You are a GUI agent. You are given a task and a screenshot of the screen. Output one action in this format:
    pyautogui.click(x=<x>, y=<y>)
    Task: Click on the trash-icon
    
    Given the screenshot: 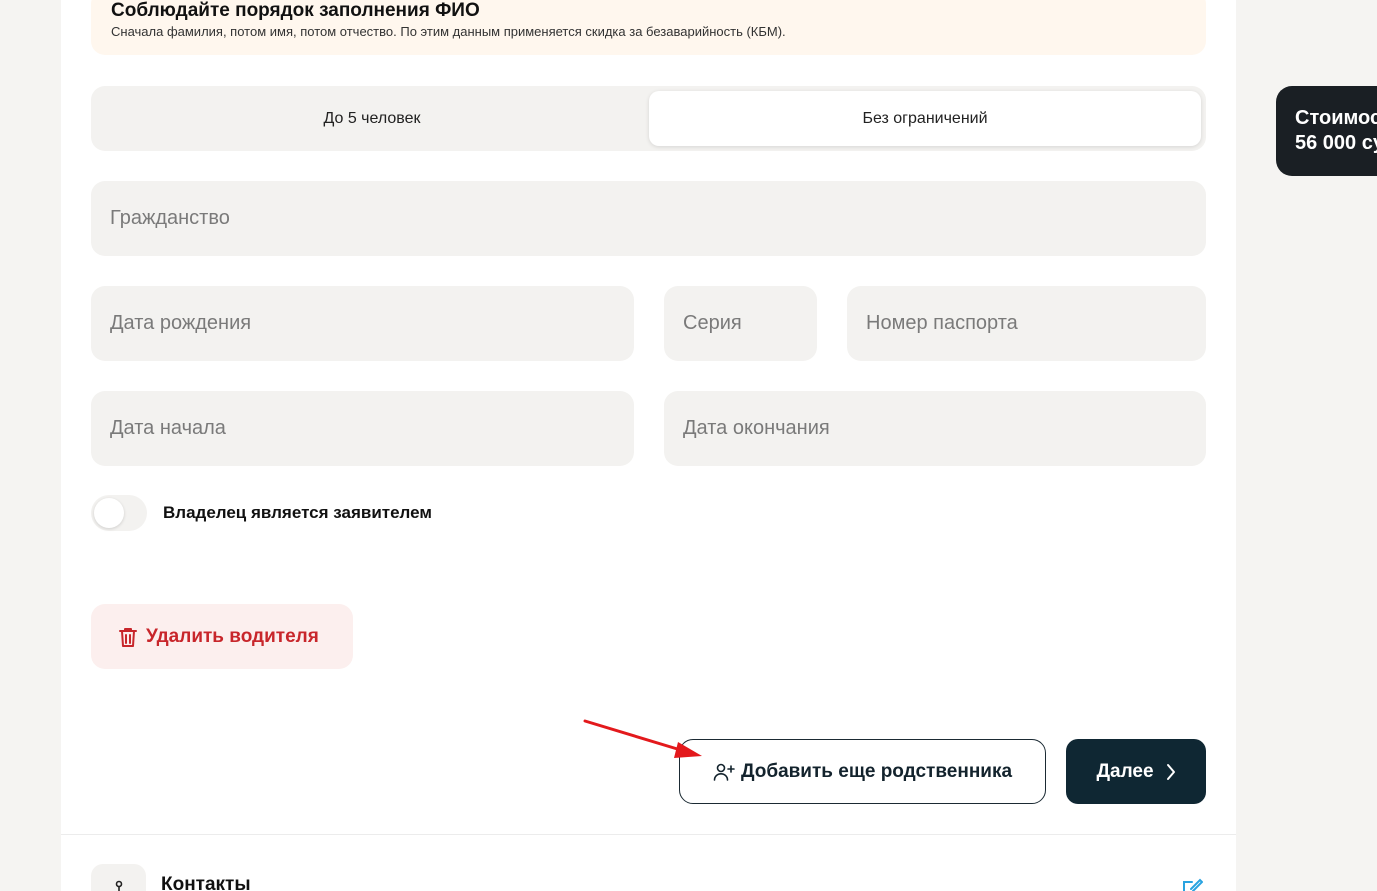 What is the action you would take?
    pyautogui.click(x=128, y=637)
    